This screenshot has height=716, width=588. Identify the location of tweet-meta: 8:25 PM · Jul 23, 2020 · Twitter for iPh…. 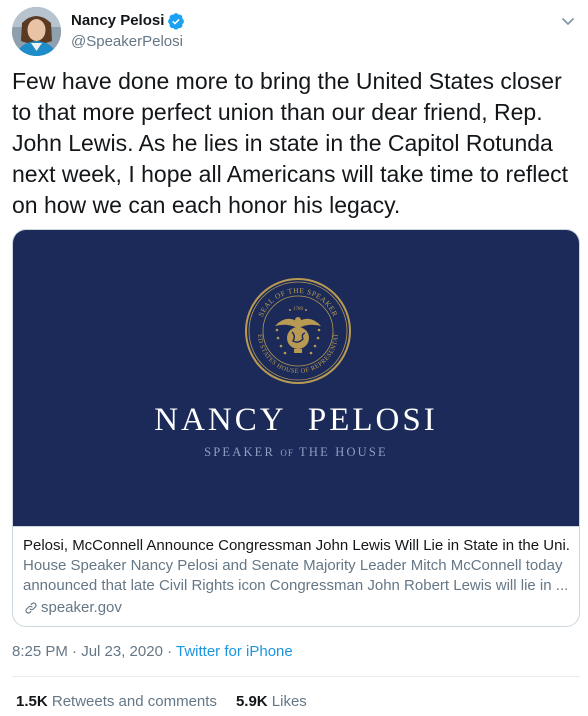
(152, 652).